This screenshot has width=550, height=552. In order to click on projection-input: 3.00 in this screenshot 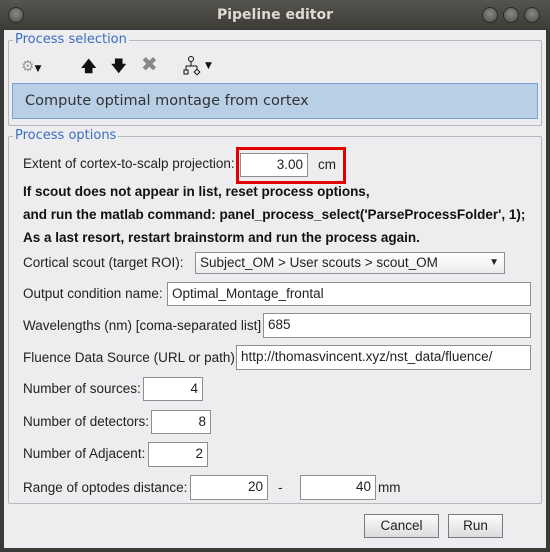, I will do `click(274, 165)`.